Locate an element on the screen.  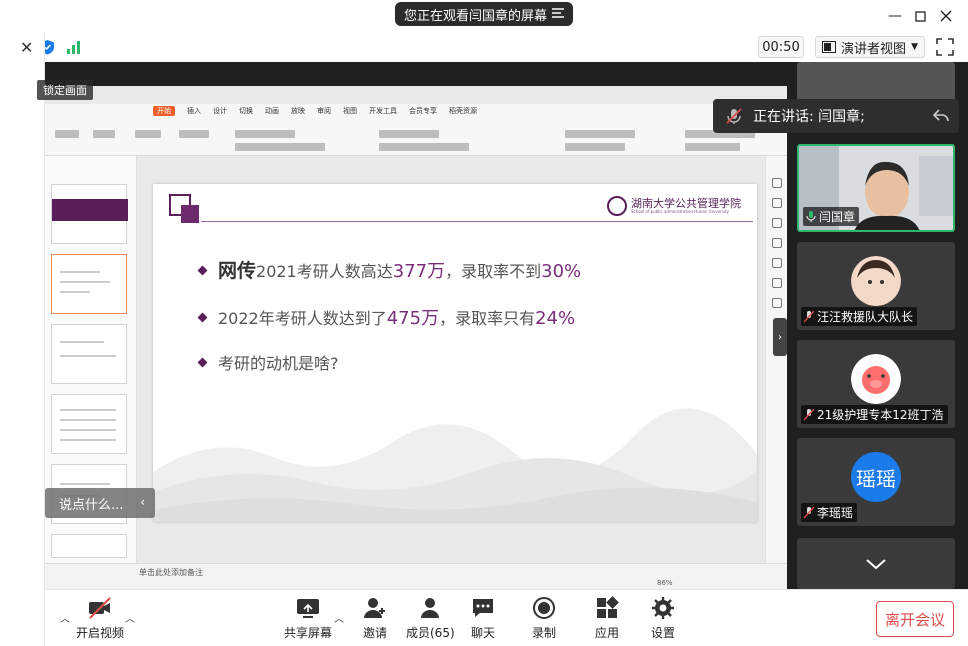
video-caret-icon: ︿ is located at coordinates (130, 617).